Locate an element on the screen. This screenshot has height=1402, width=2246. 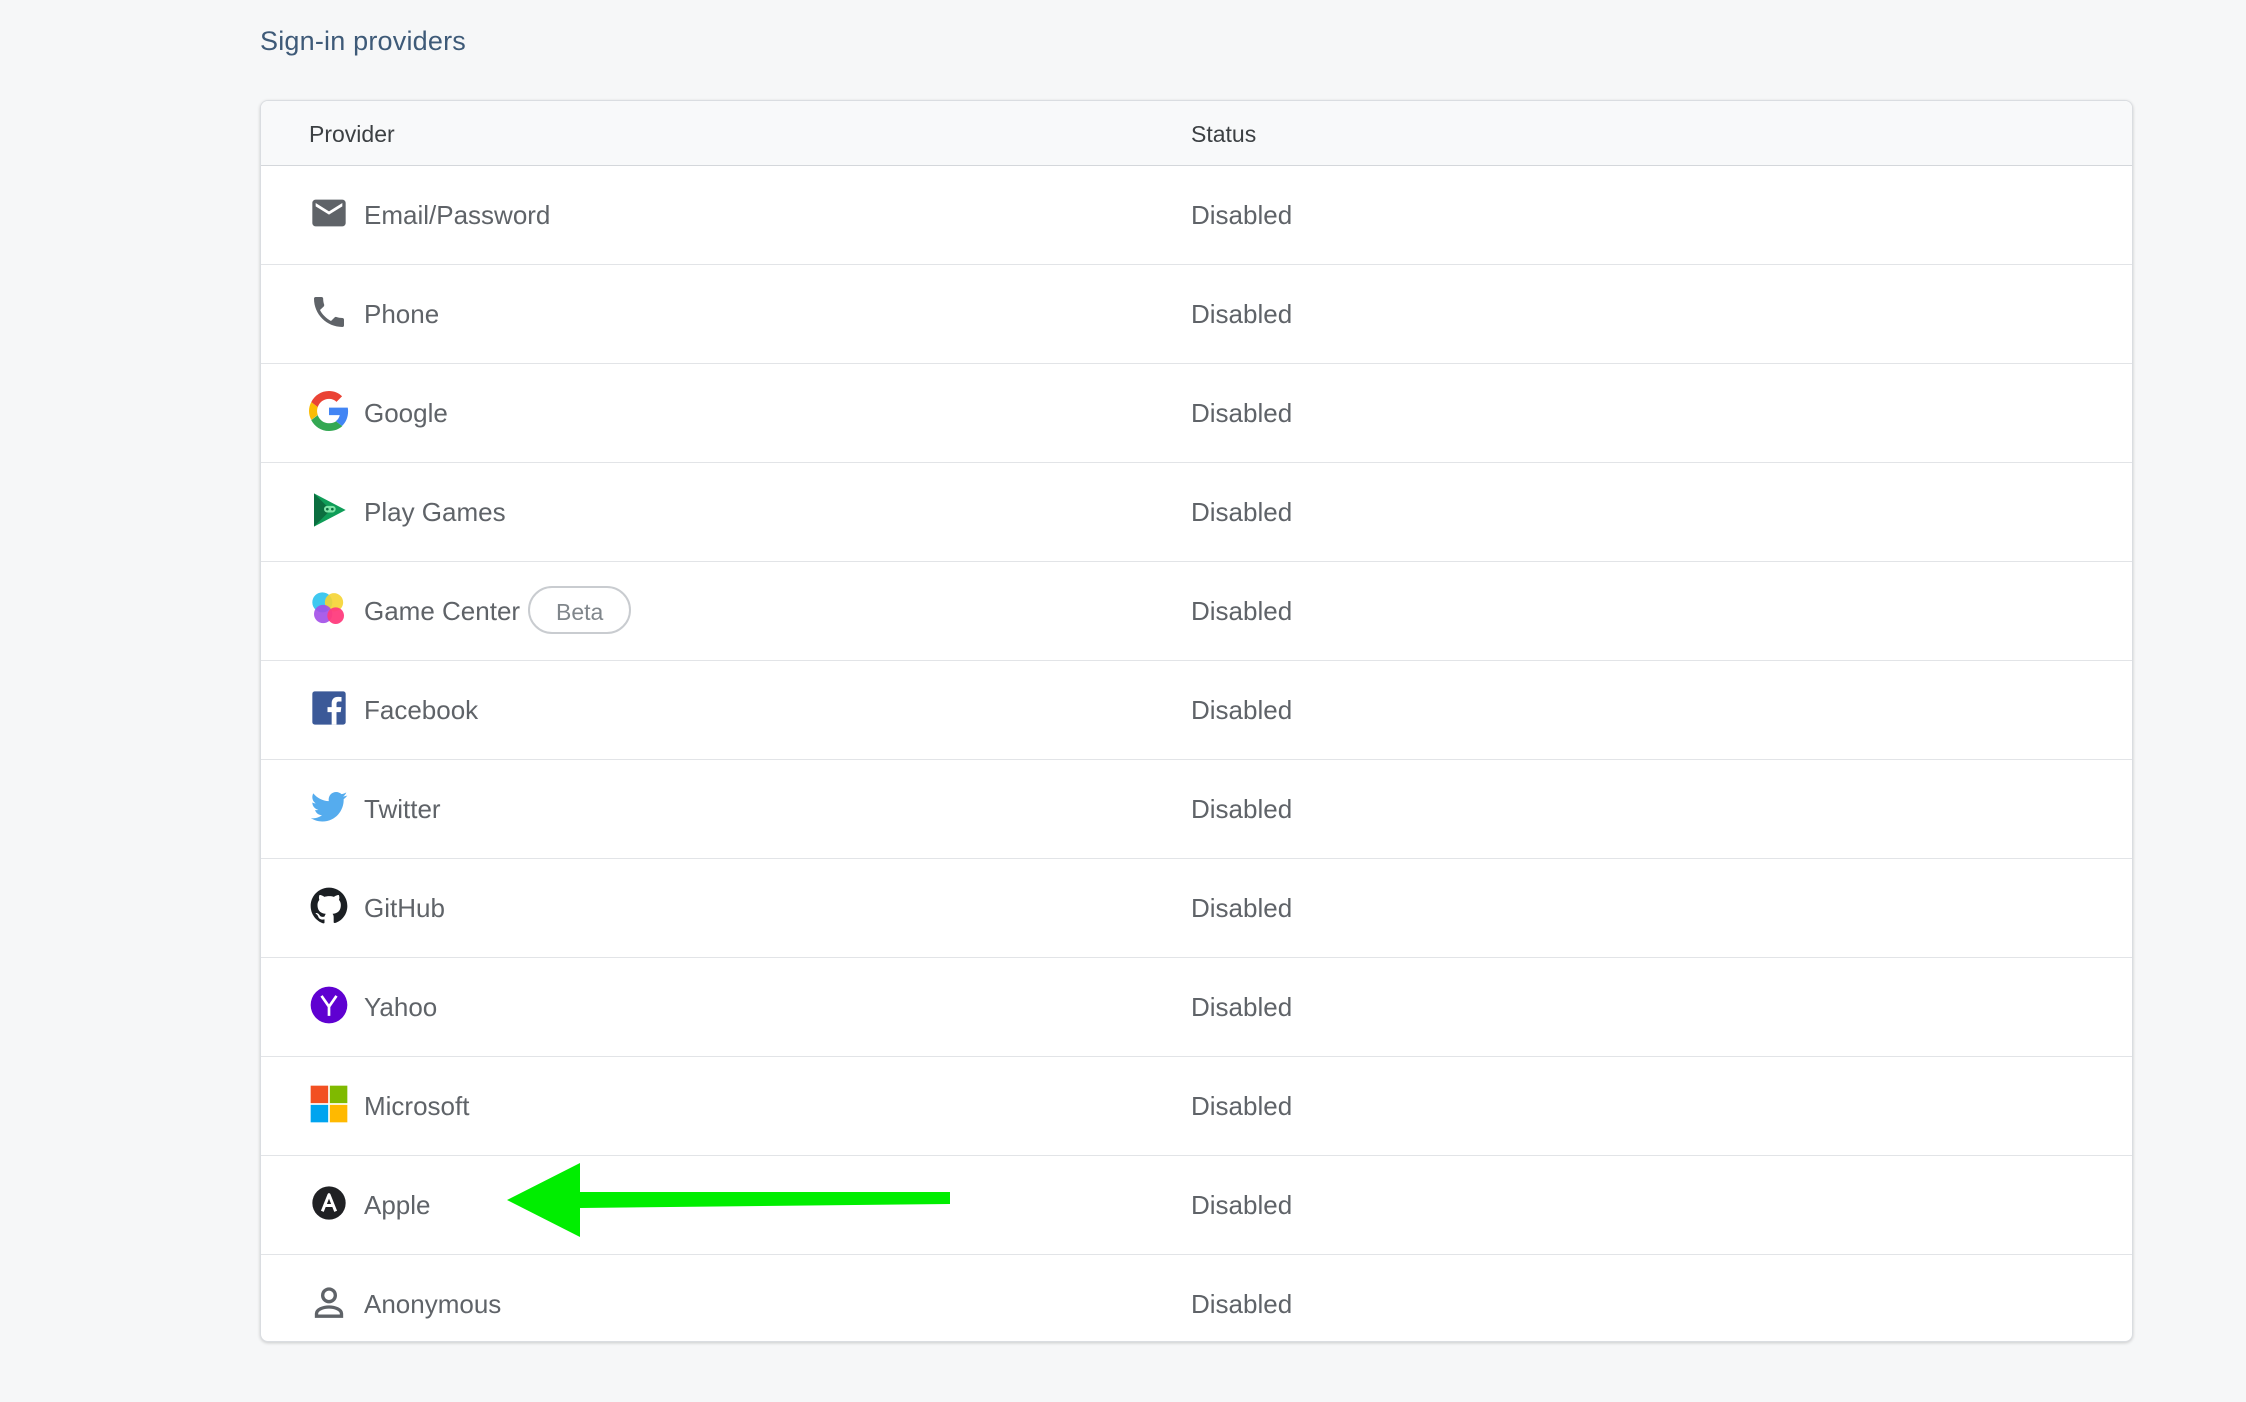
anonymous-icon is located at coordinates (329, 1302).